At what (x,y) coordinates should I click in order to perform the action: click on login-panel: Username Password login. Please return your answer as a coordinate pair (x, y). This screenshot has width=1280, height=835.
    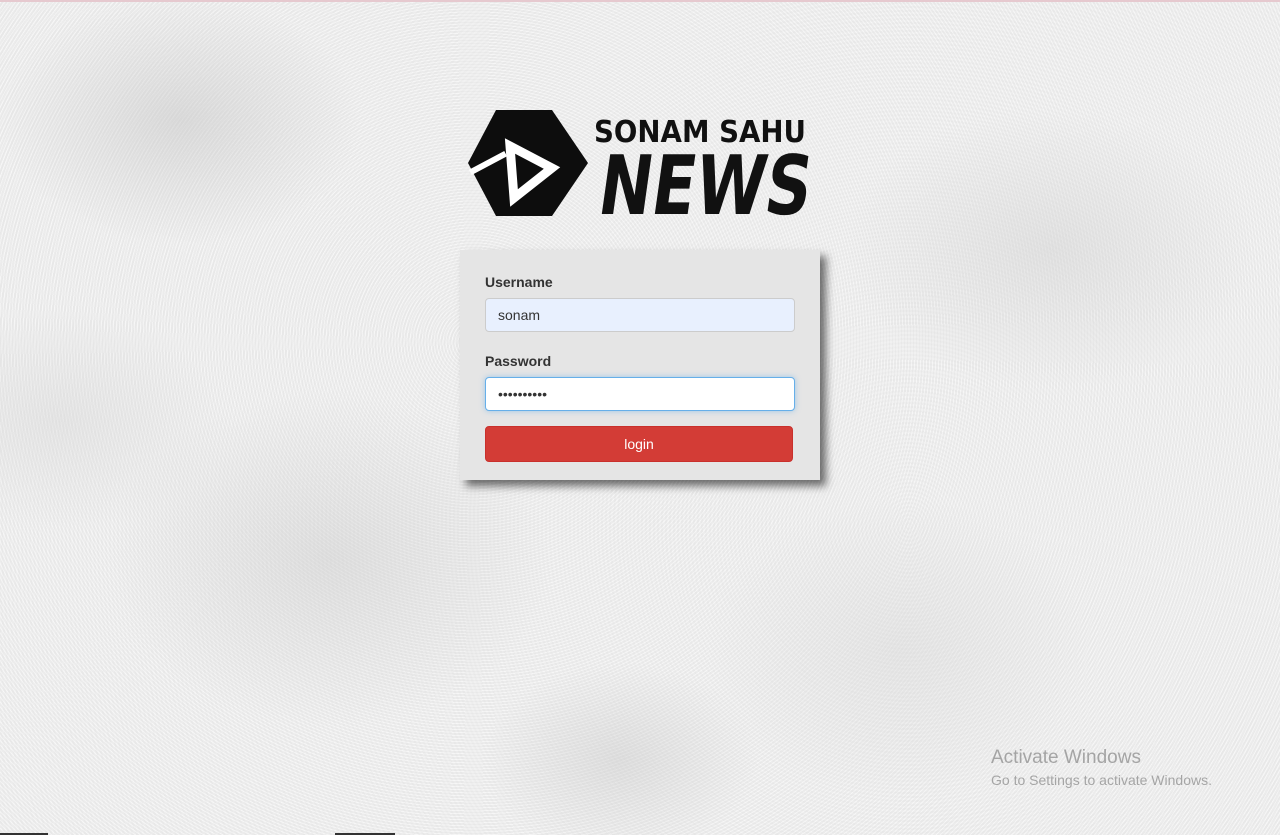
    Looking at the image, I should click on (640, 365).